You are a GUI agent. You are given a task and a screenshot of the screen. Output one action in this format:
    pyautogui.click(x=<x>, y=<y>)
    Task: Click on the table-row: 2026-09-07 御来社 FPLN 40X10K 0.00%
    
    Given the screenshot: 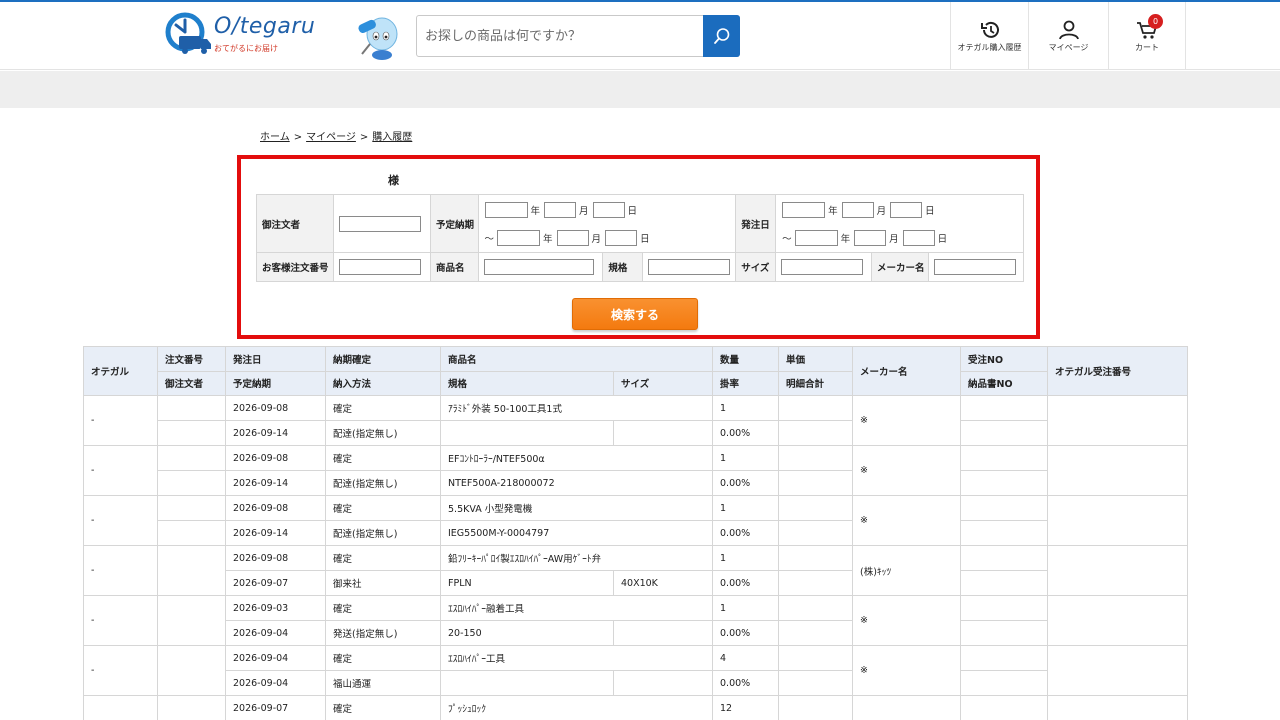 What is the action you would take?
    pyautogui.click(x=636, y=583)
    